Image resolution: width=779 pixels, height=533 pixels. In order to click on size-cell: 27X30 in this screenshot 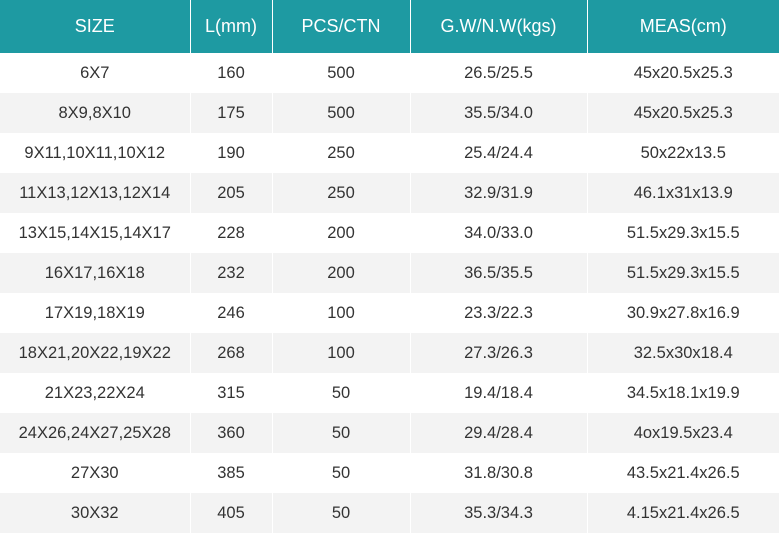, I will do `click(95, 473)`.